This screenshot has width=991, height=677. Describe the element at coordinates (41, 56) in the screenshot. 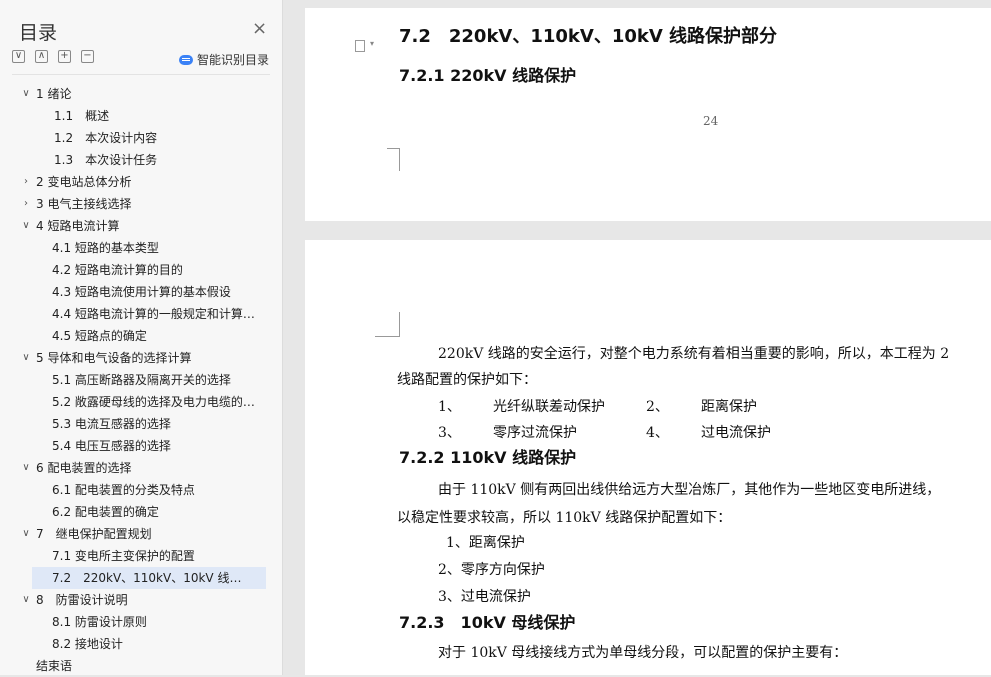

I see `expand-up-icon: ∧` at that location.